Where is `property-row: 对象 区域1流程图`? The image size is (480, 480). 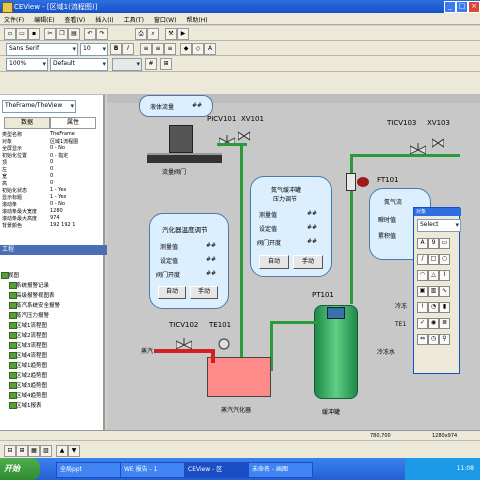
property-row: 对象 区域1流程图 is located at coordinates (52, 141).